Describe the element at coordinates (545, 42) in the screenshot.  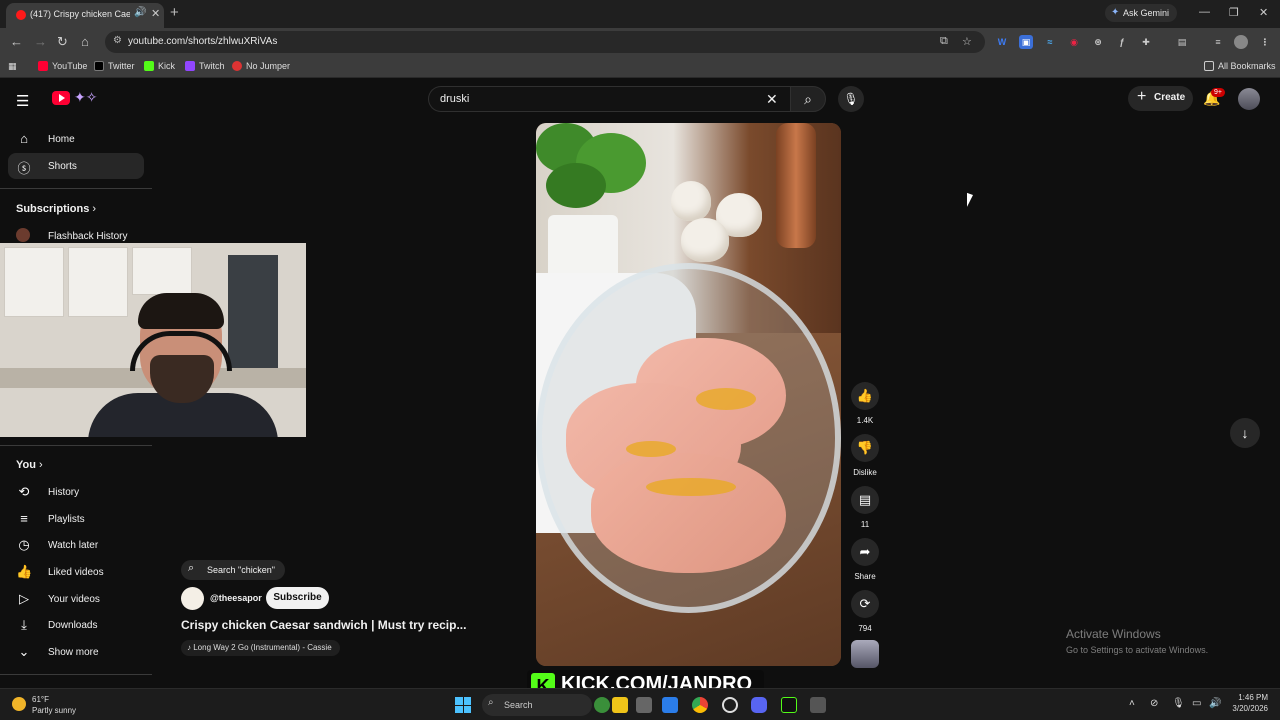
I see `address-bar: ⚙ youtube.com/shorts/zhlwuXRiVAs ⧉ ☆` at that location.